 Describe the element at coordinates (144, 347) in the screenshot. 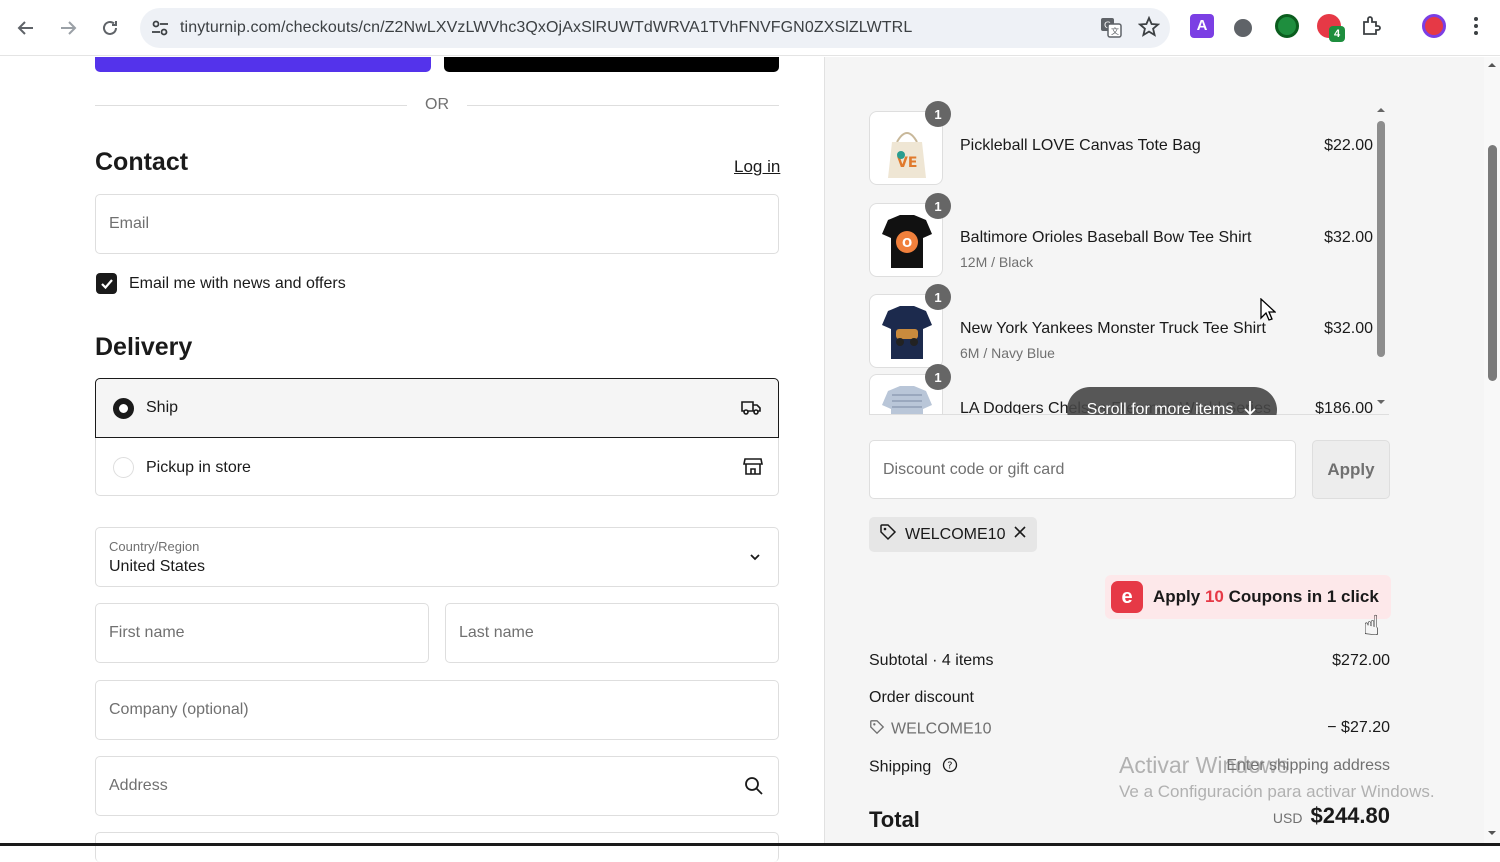

I see `delivery-heading: Delivery` at that location.